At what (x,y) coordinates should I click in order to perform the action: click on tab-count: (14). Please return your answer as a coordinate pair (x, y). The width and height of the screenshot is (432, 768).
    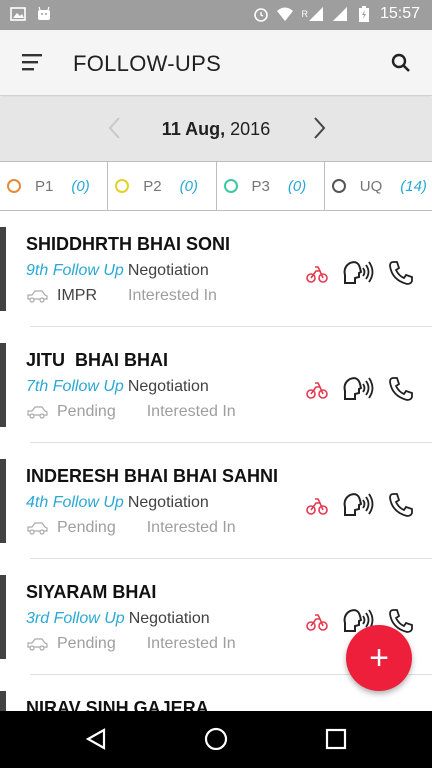
    Looking at the image, I should click on (413, 186).